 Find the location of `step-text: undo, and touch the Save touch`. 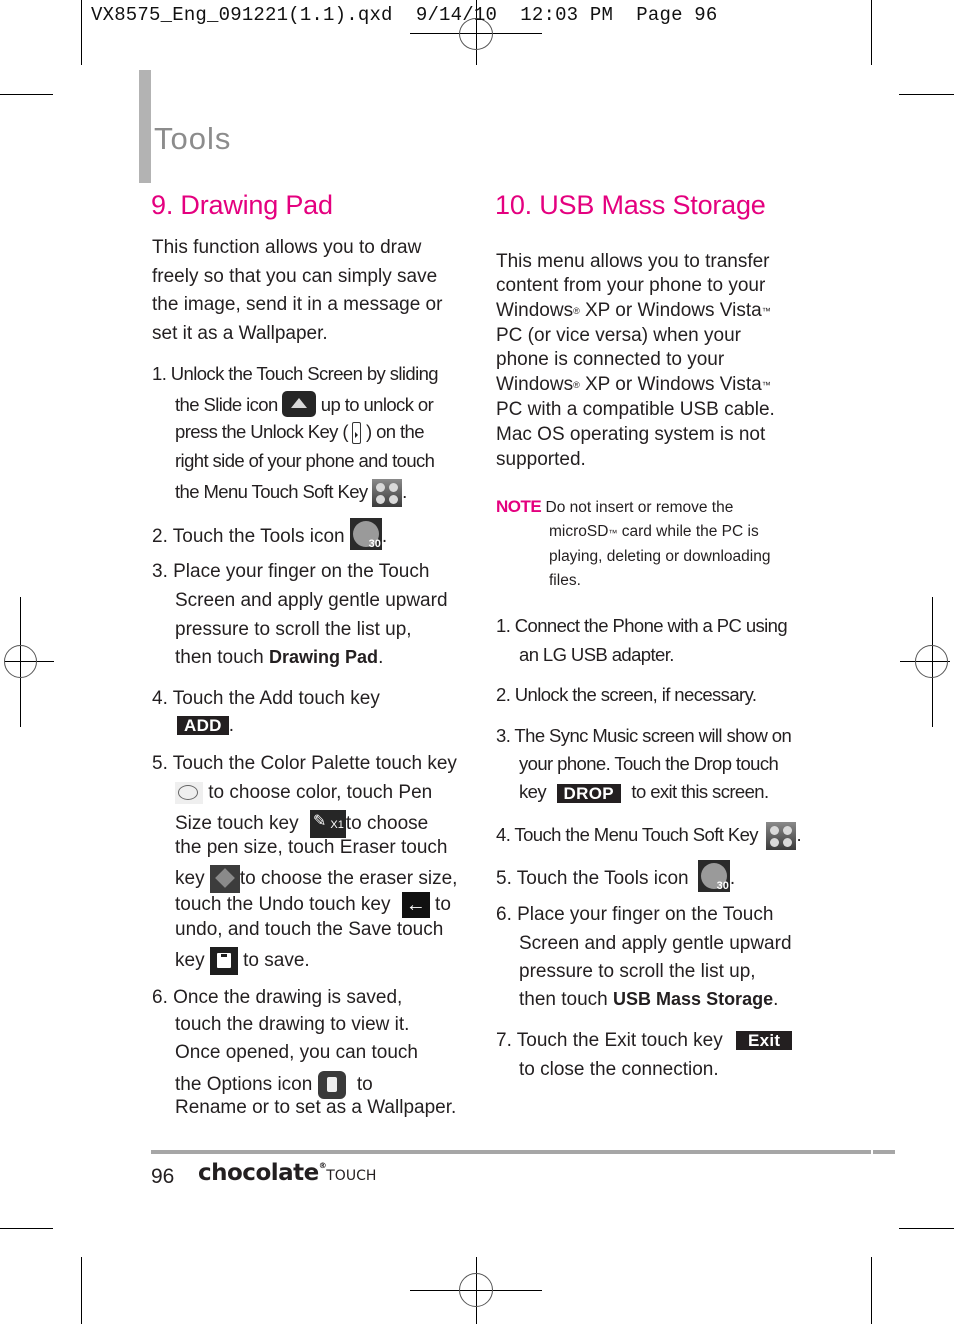

step-text: undo, and touch the Save touch is located at coordinates (309, 929).